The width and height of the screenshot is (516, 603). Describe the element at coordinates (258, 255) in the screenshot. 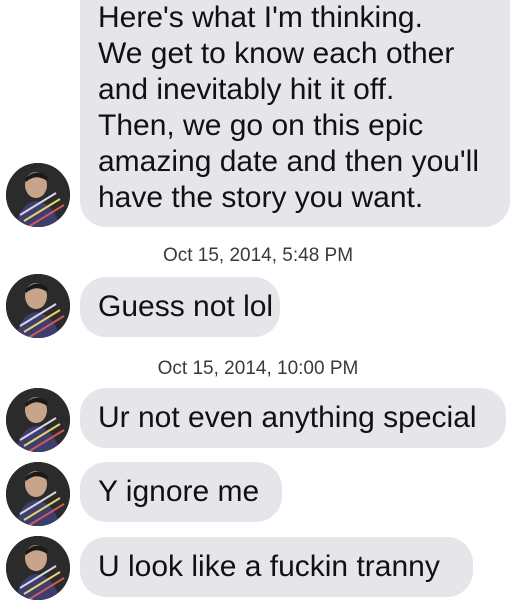

I see `timestamp: Oct 15, 2014, 5:48 PM` at that location.